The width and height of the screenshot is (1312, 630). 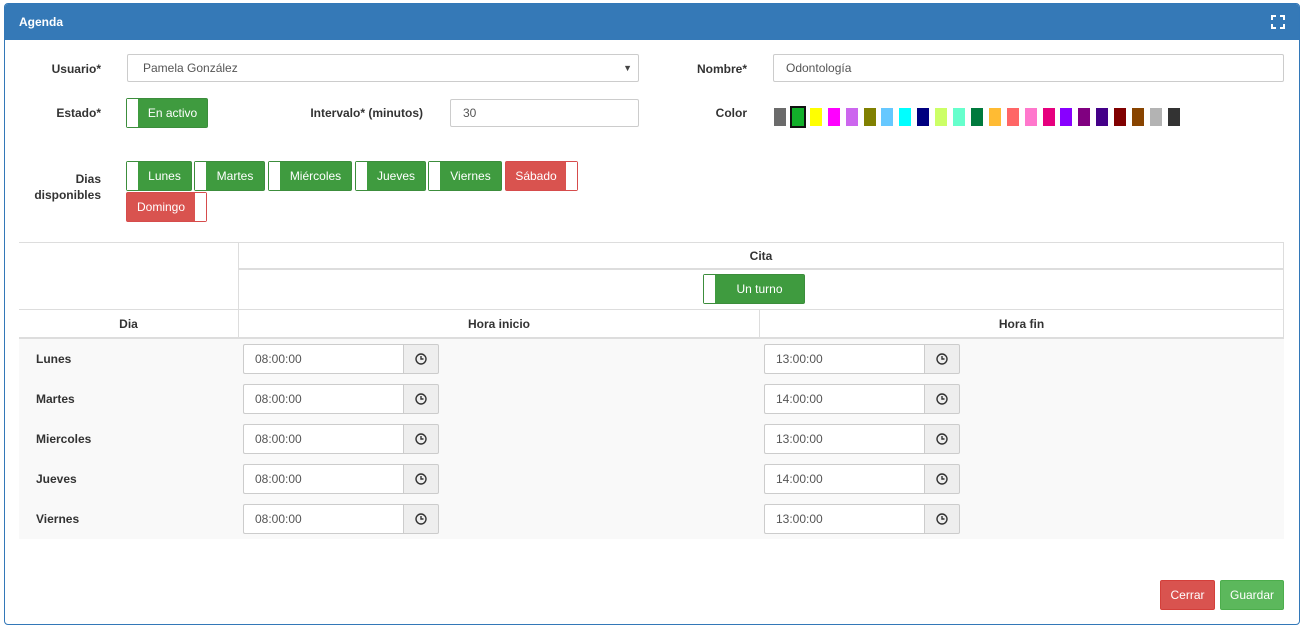 I want to click on day-toggle: Viernes, so click(x=465, y=176).